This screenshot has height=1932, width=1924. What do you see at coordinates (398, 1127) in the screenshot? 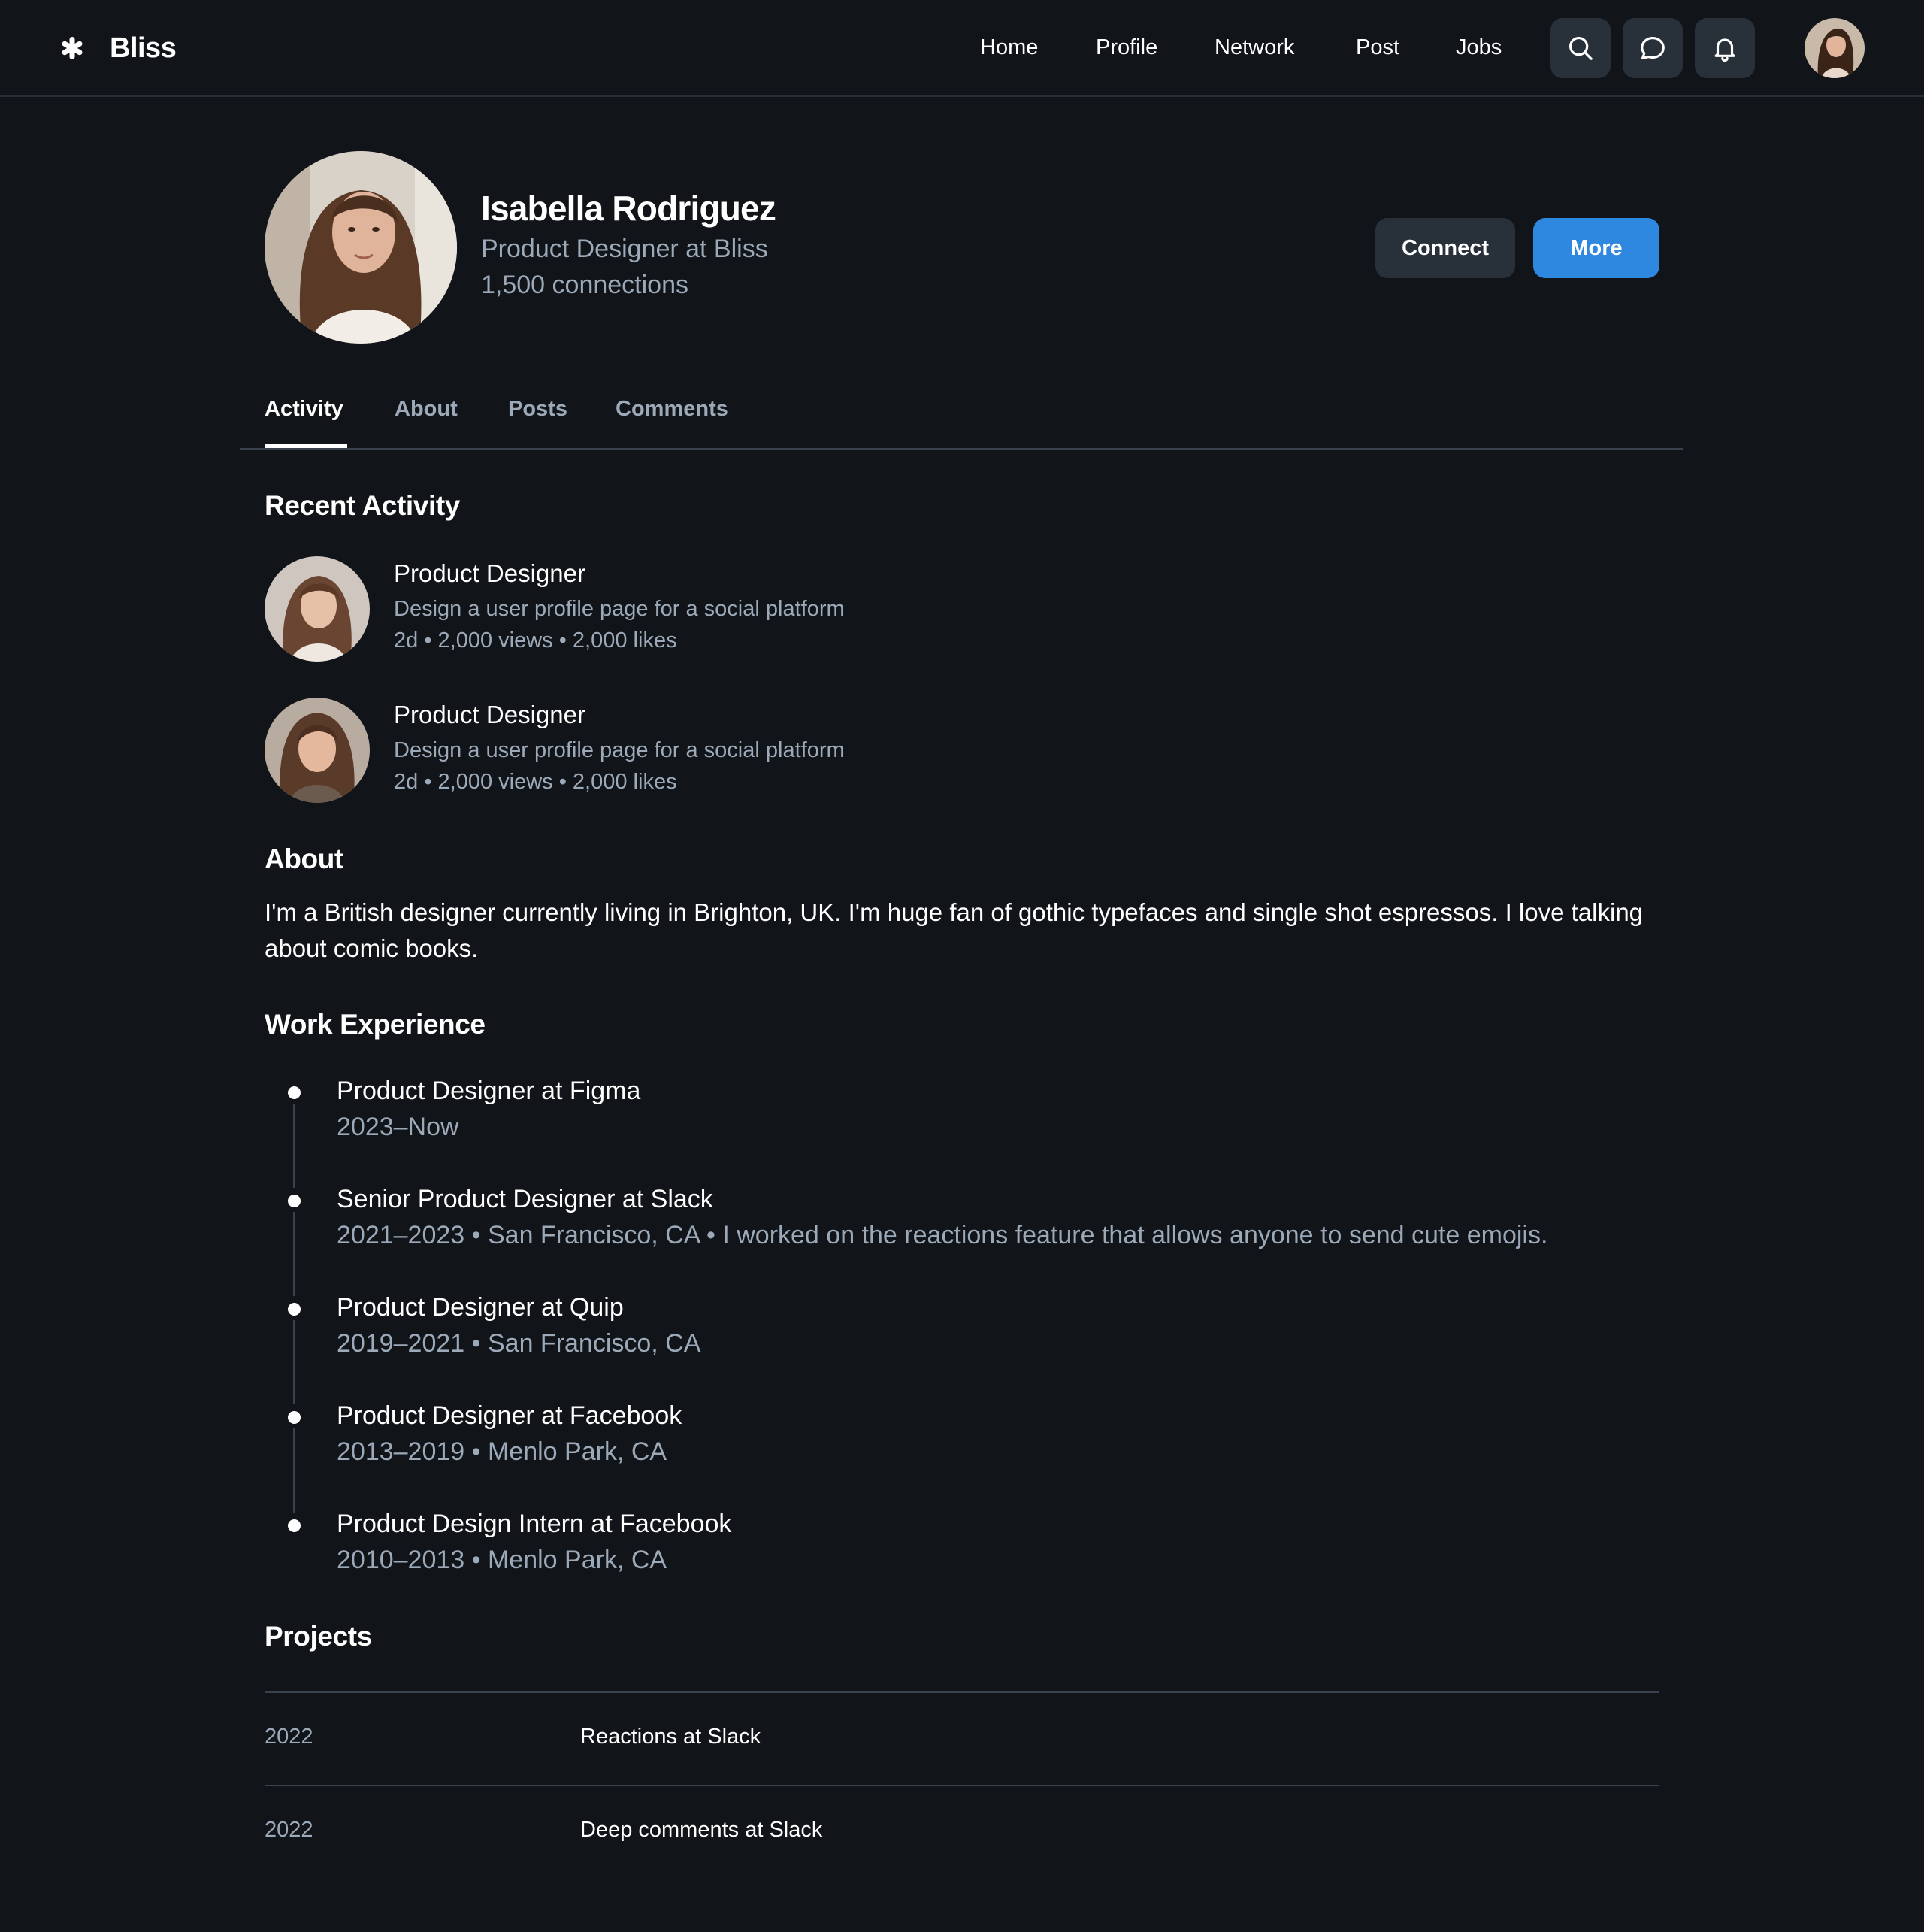
I see `experience-details: 2023–Now` at bounding box center [398, 1127].